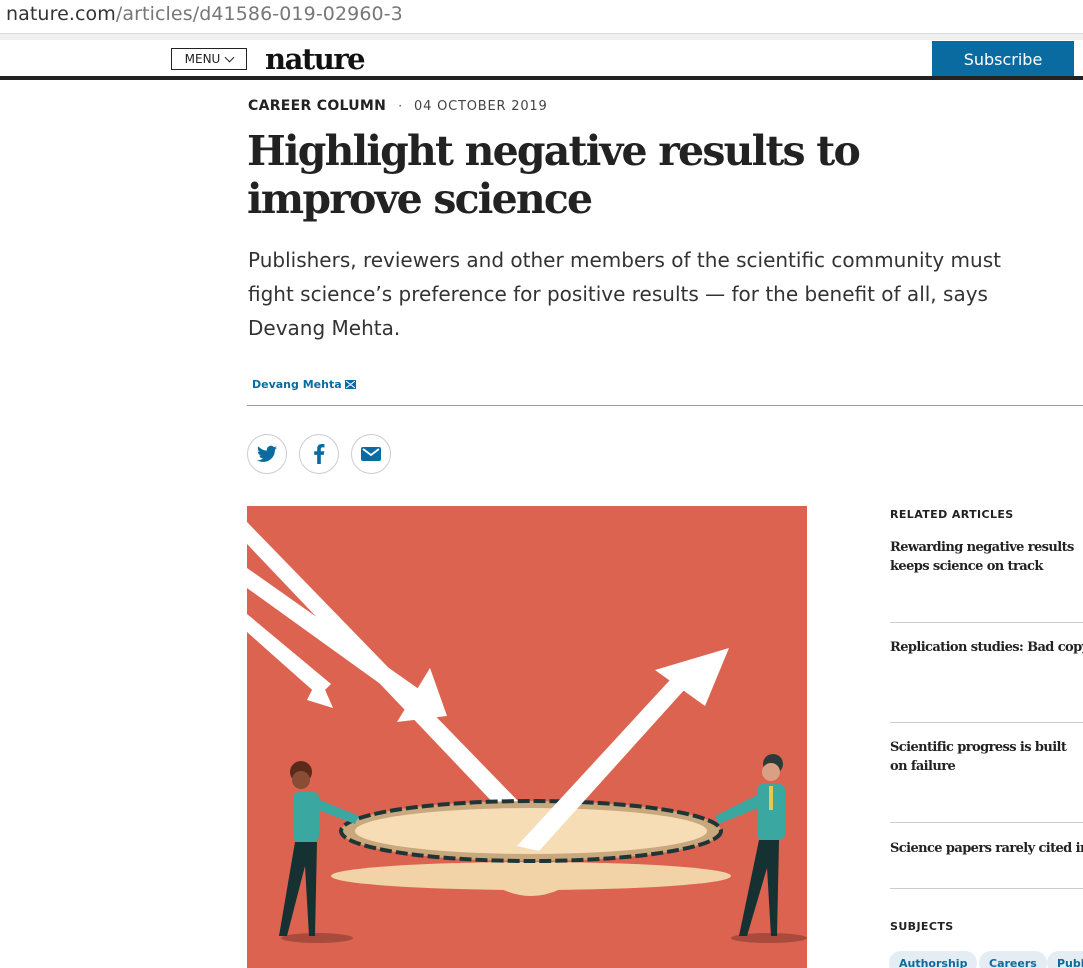 The height and width of the screenshot is (968, 1083). Describe the element at coordinates (61, 14) in the screenshot. I see `url-host: nature.com` at that location.